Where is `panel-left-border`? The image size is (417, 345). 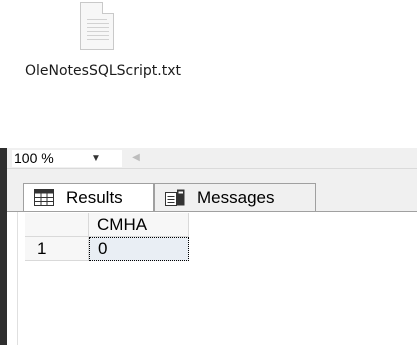
panel-left-border is located at coordinates (3, 246).